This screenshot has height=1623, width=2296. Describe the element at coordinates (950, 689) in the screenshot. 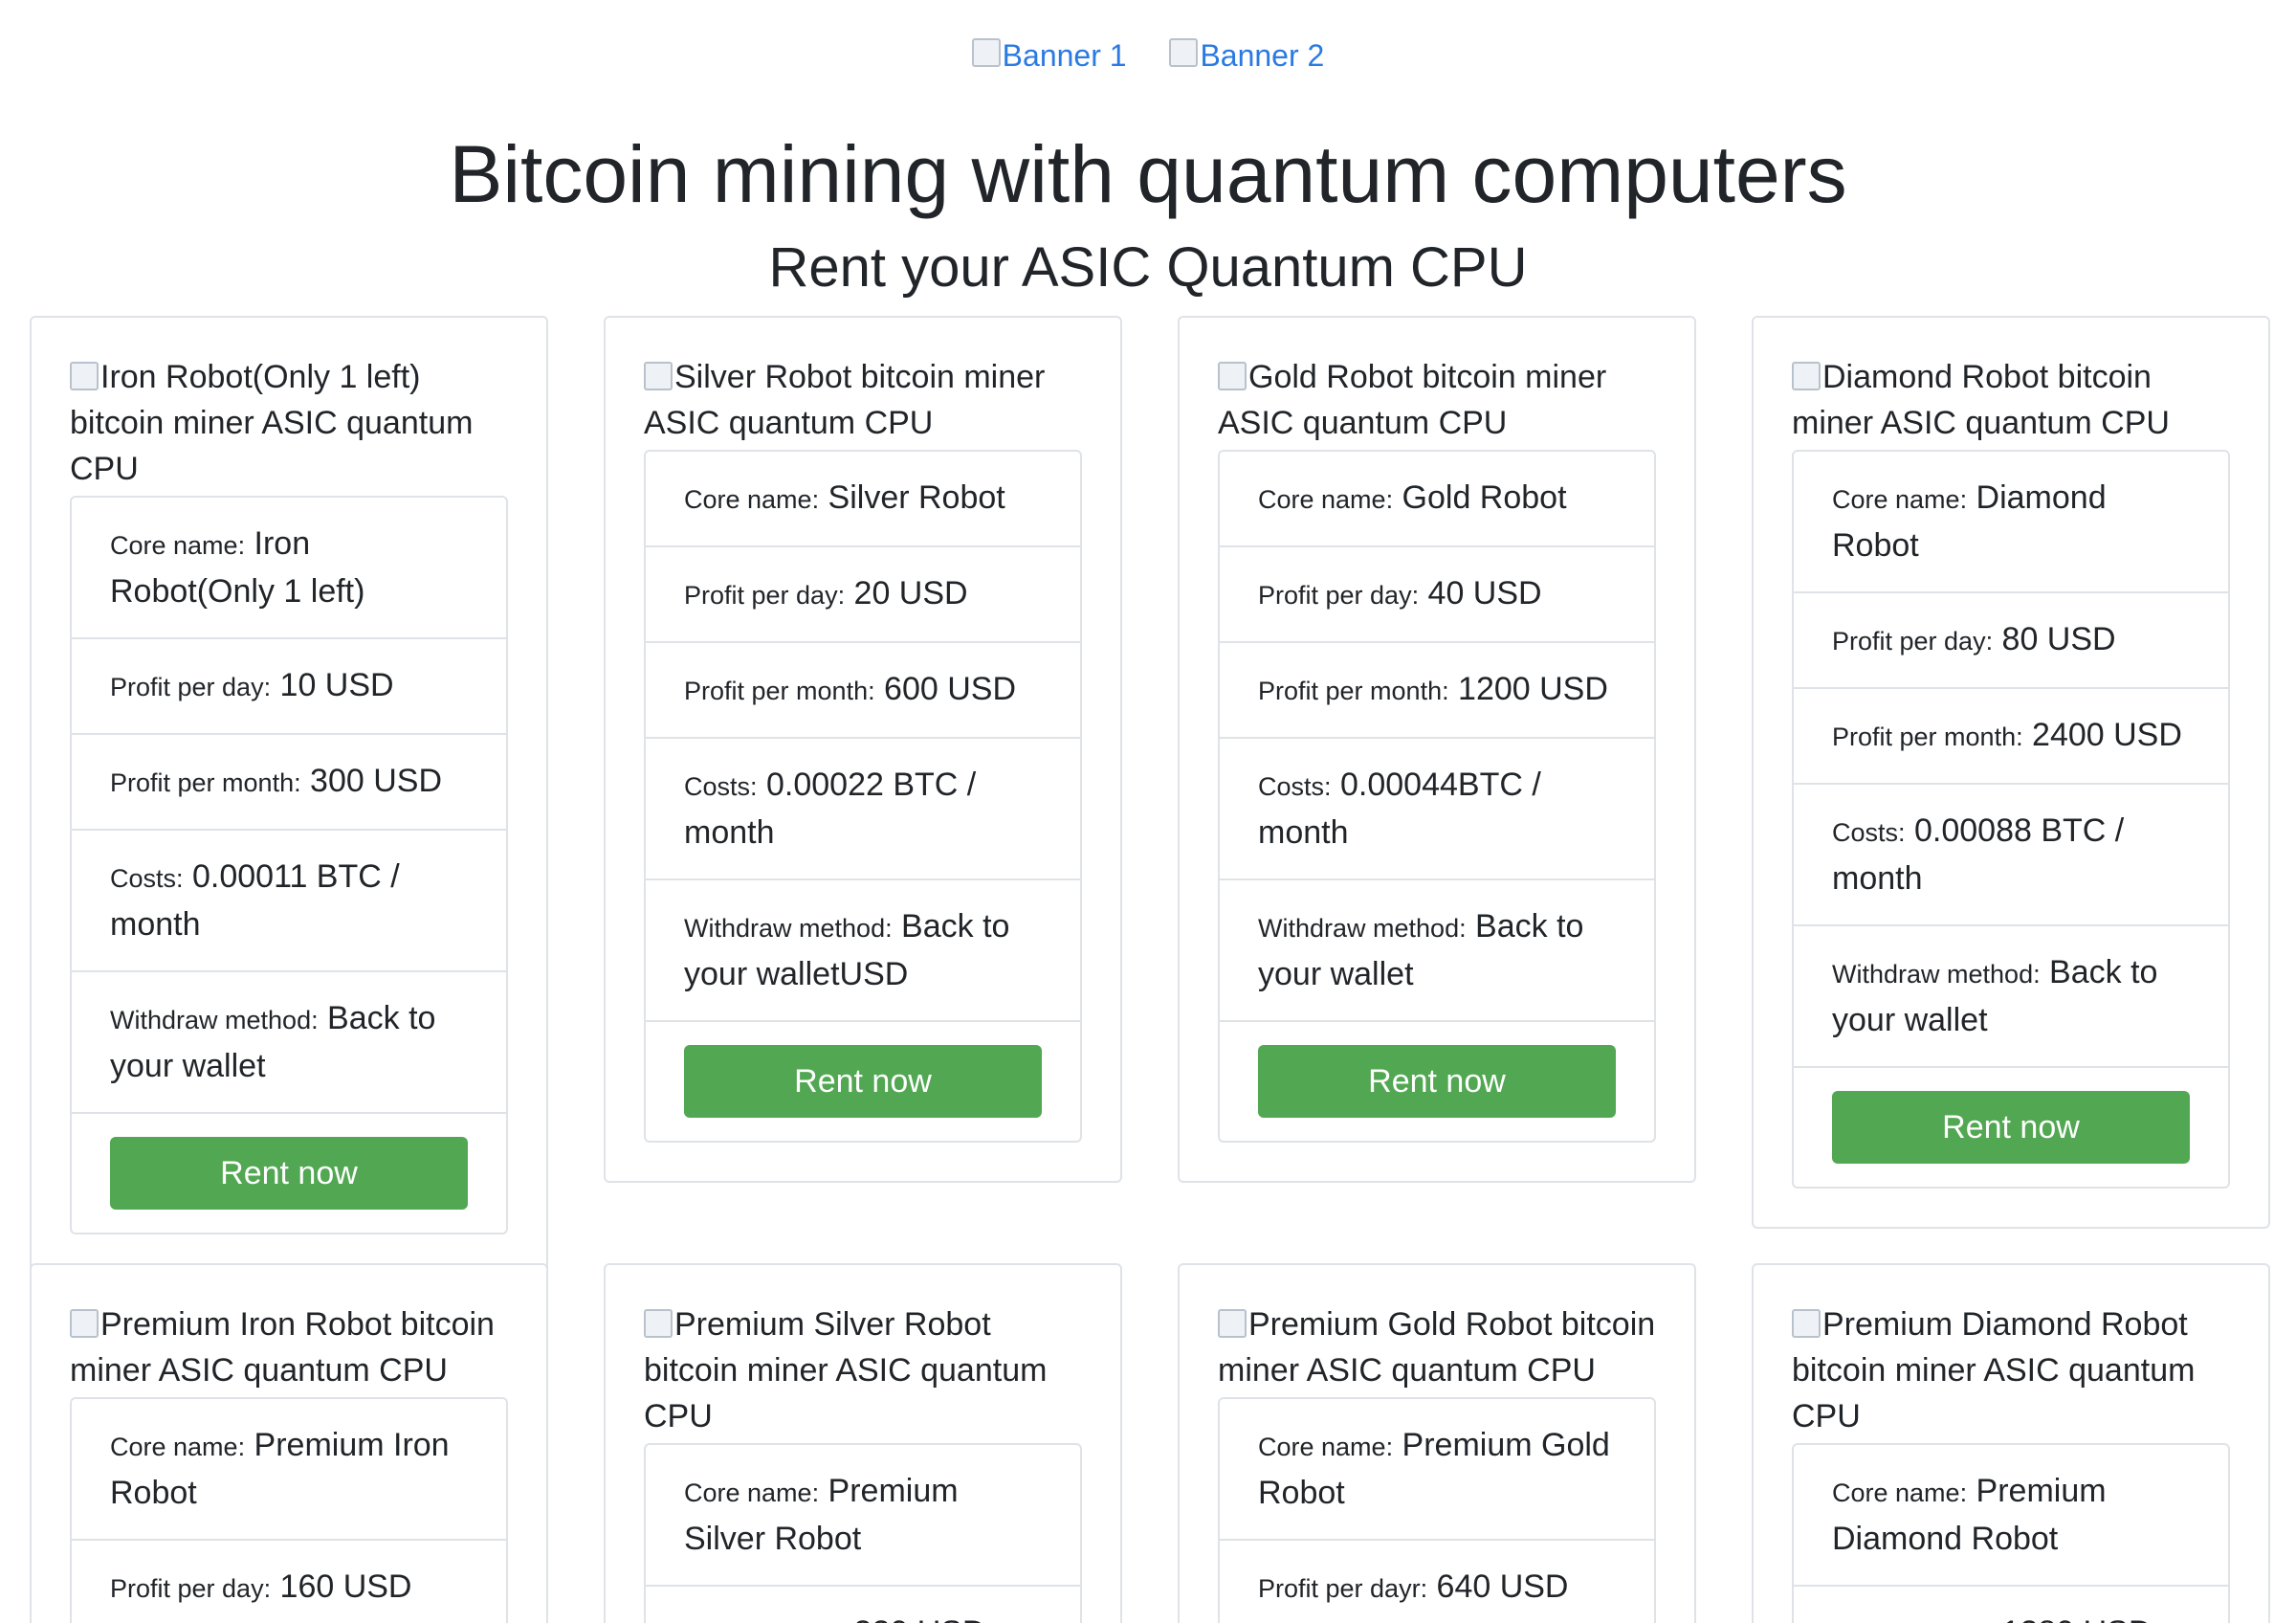

I see `spec-value: 600 USD` at that location.